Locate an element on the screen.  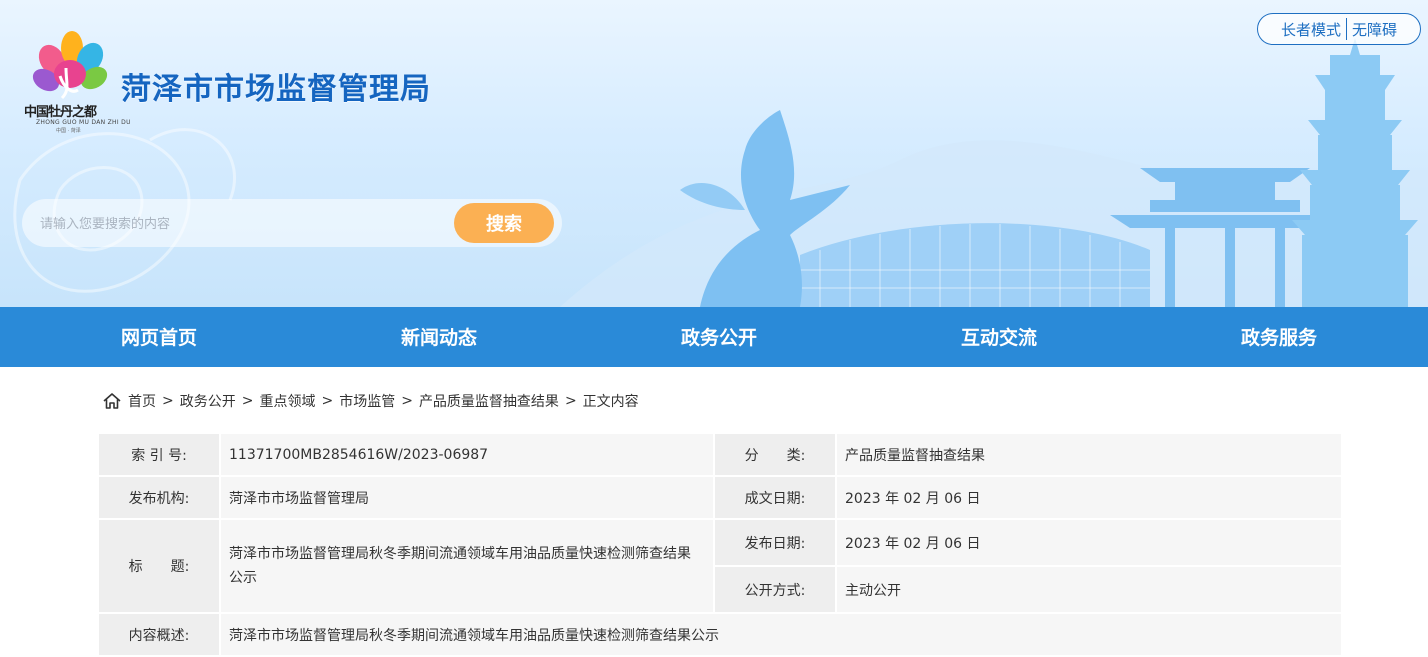
breadcrumb-market-supervision: 市场监管 is located at coordinates (367, 401).